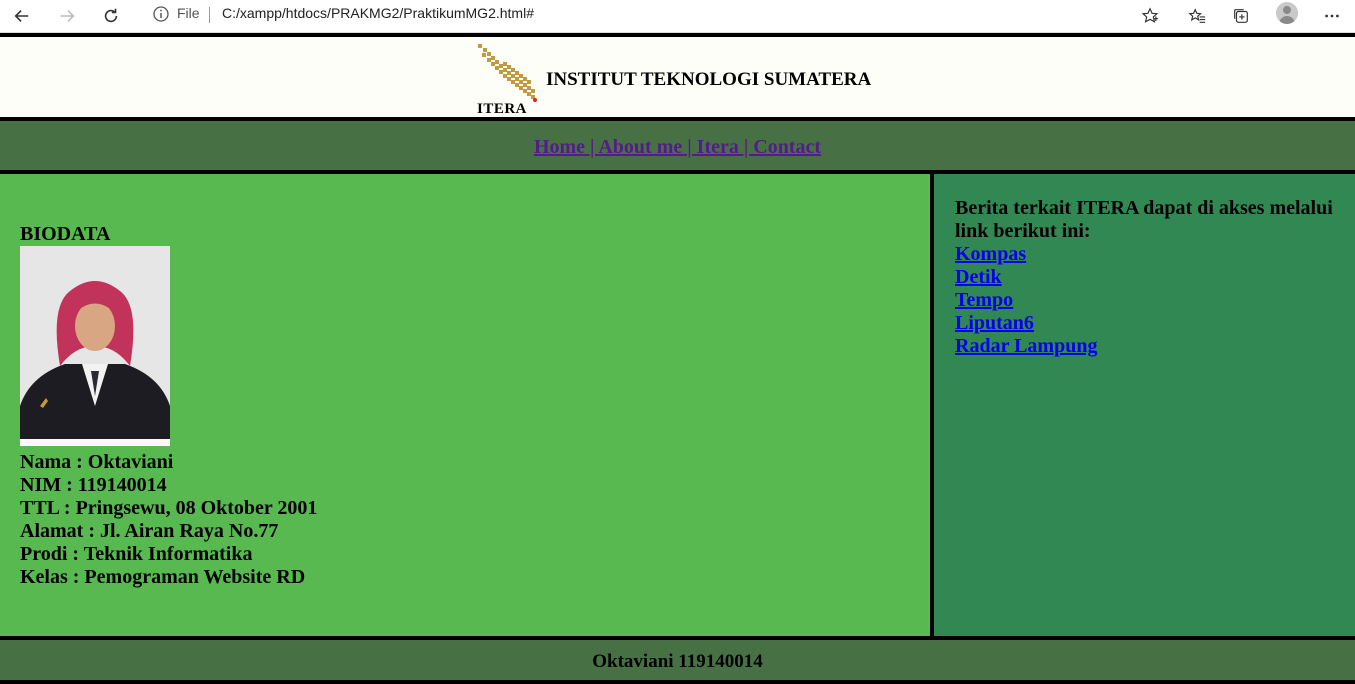 The width and height of the screenshot is (1355, 684). What do you see at coordinates (1287, 13) in the screenshot?
I see `profile-avatar` at bounding box center [1287, 13].